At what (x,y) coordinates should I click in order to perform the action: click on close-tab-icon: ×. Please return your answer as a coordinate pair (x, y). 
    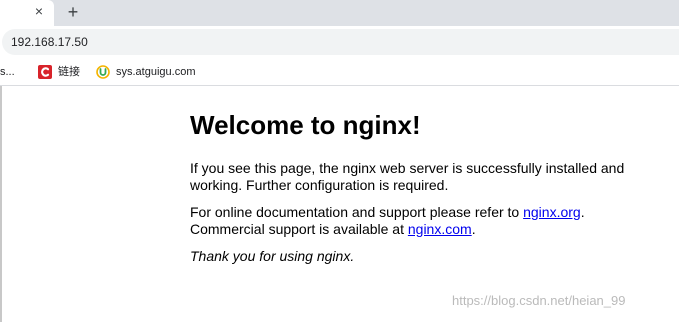
    Looking at the image, I should click on (39, 11).